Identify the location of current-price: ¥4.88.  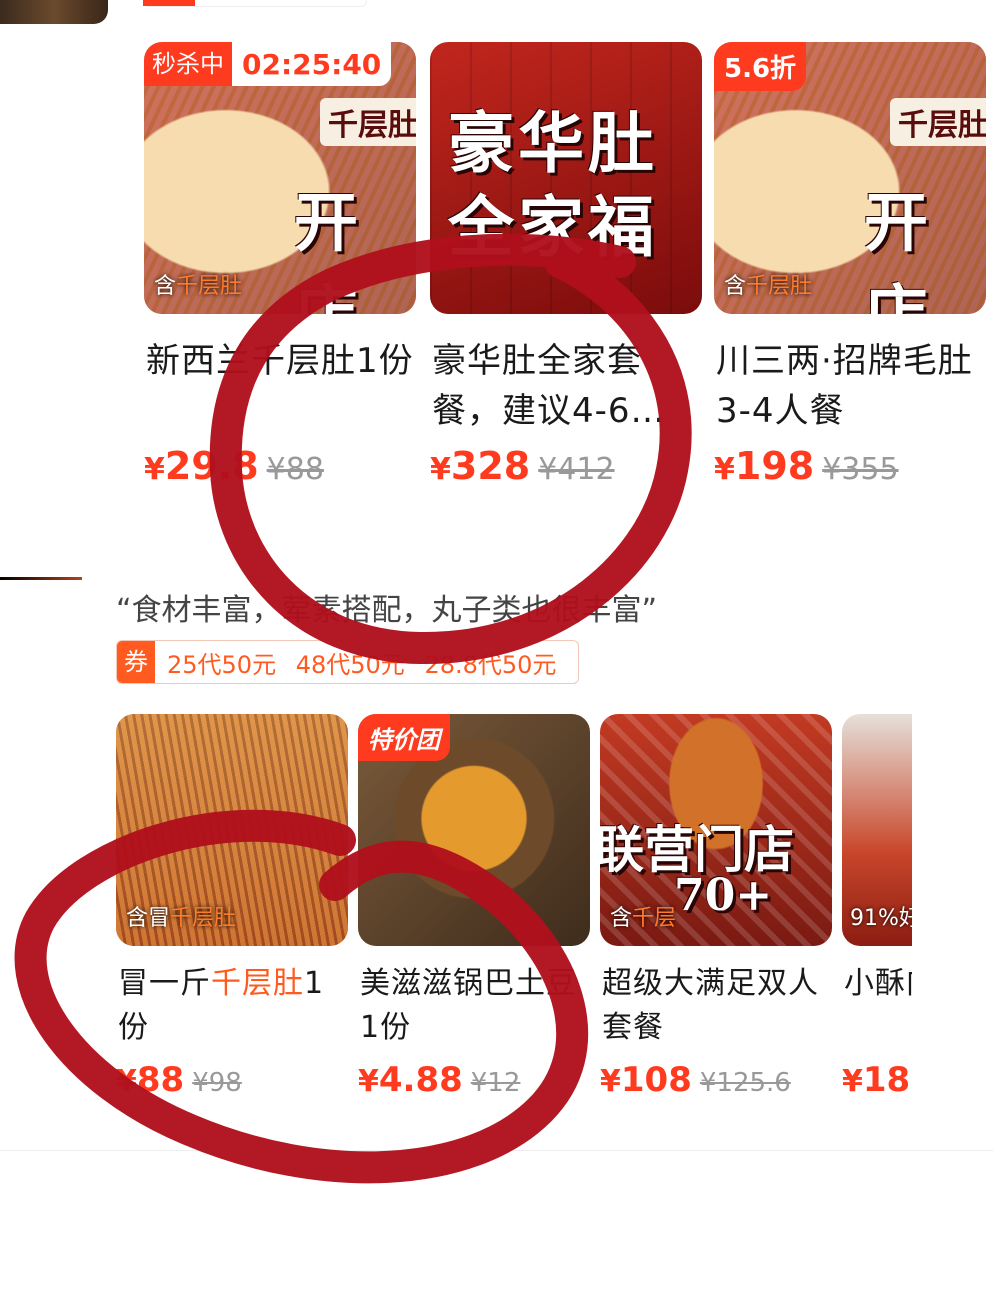
(410, 1080).